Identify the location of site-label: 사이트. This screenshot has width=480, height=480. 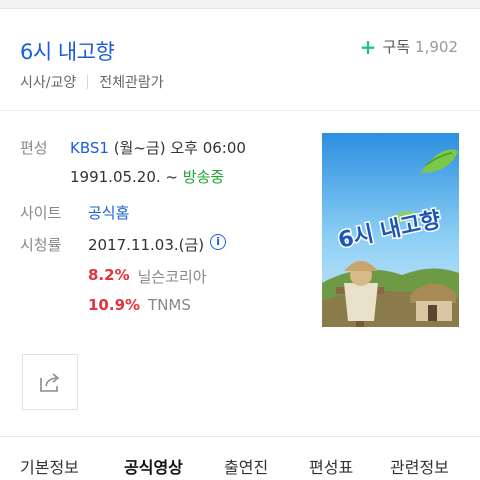
(41, 213).